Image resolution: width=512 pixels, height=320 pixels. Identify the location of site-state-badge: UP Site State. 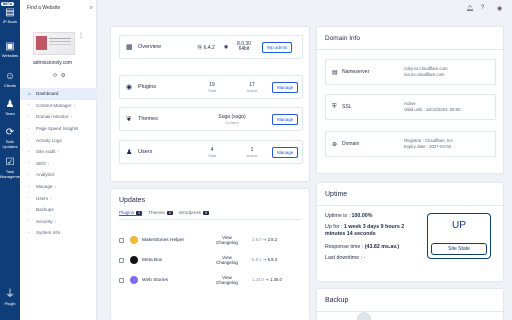
(459, 236).